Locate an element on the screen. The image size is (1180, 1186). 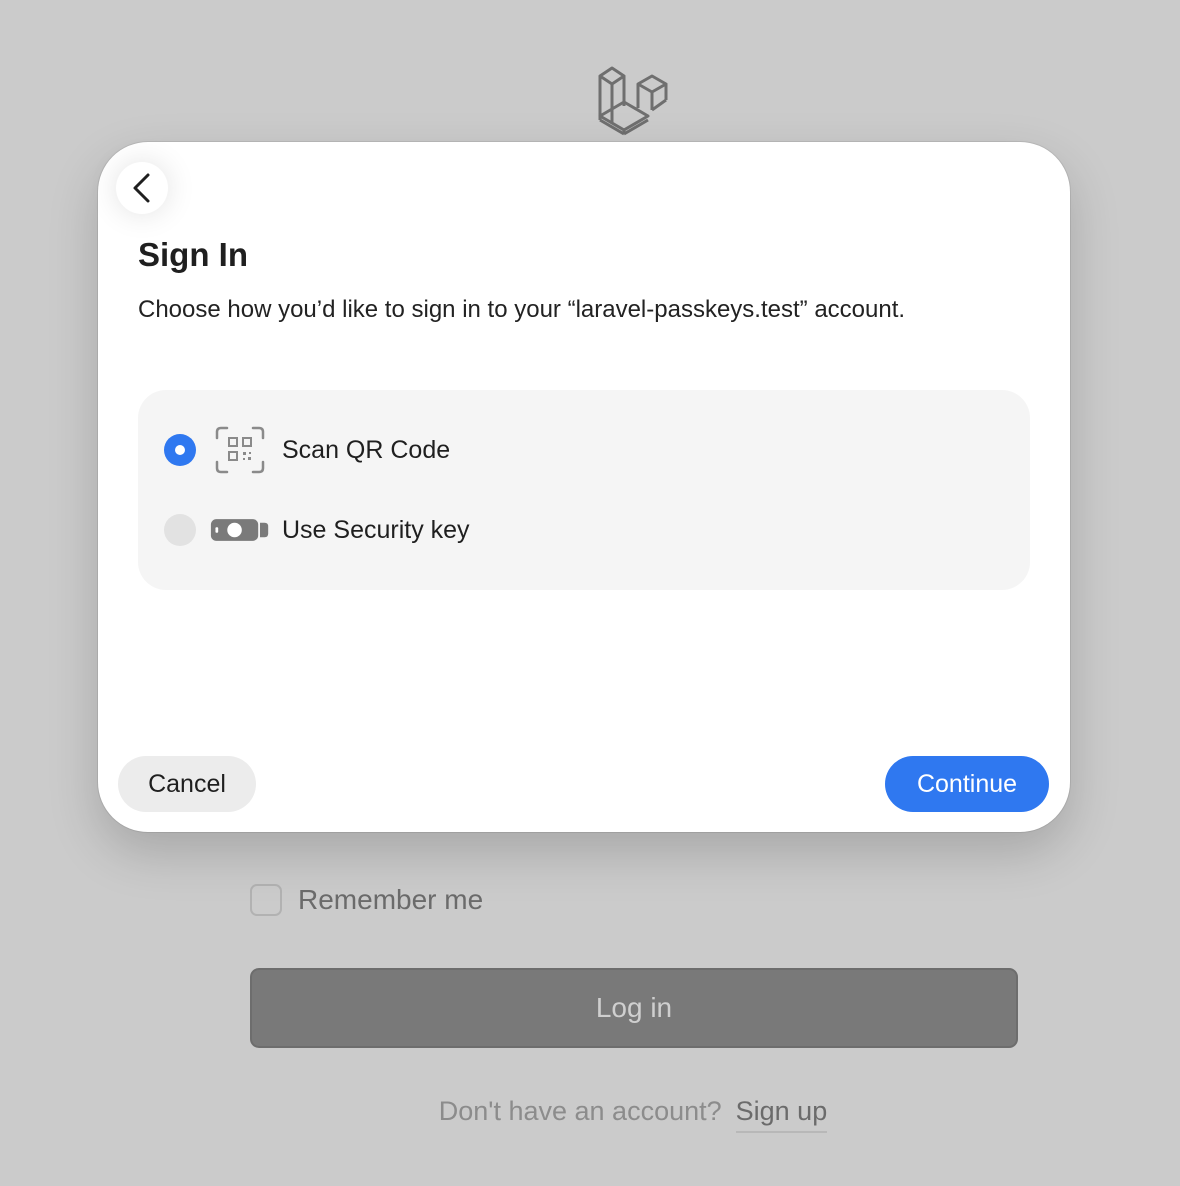
back-button is located at coordinates (142, 188).